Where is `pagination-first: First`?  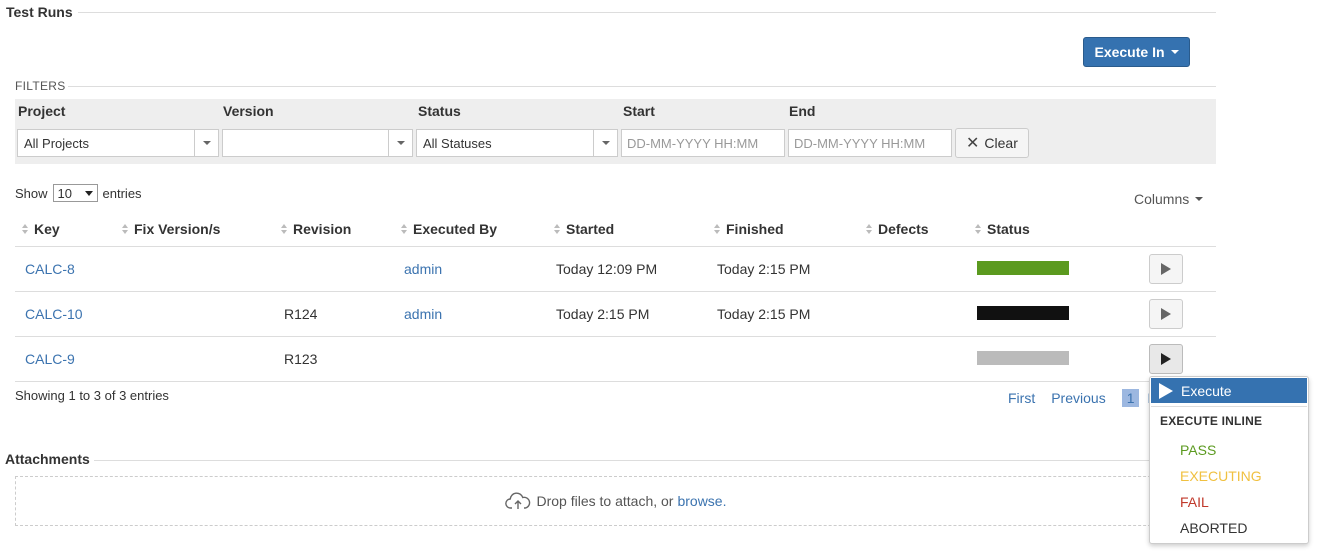
pagination-first: First is located at coordinates (1021, 398).